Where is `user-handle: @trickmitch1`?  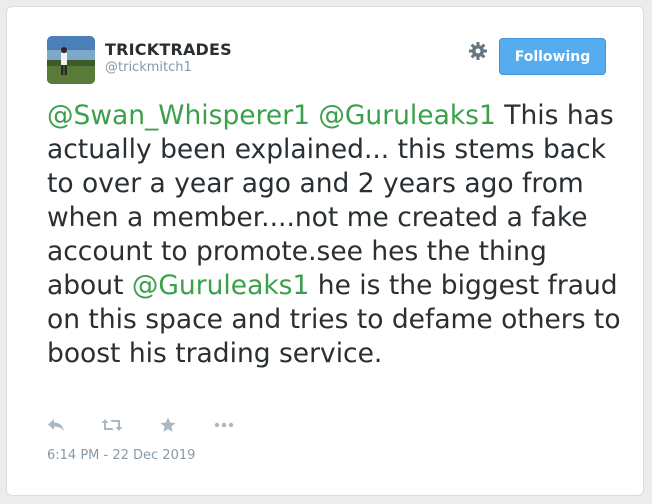 user-handle: @trickmitch1 is located at coordinates (148, 67).